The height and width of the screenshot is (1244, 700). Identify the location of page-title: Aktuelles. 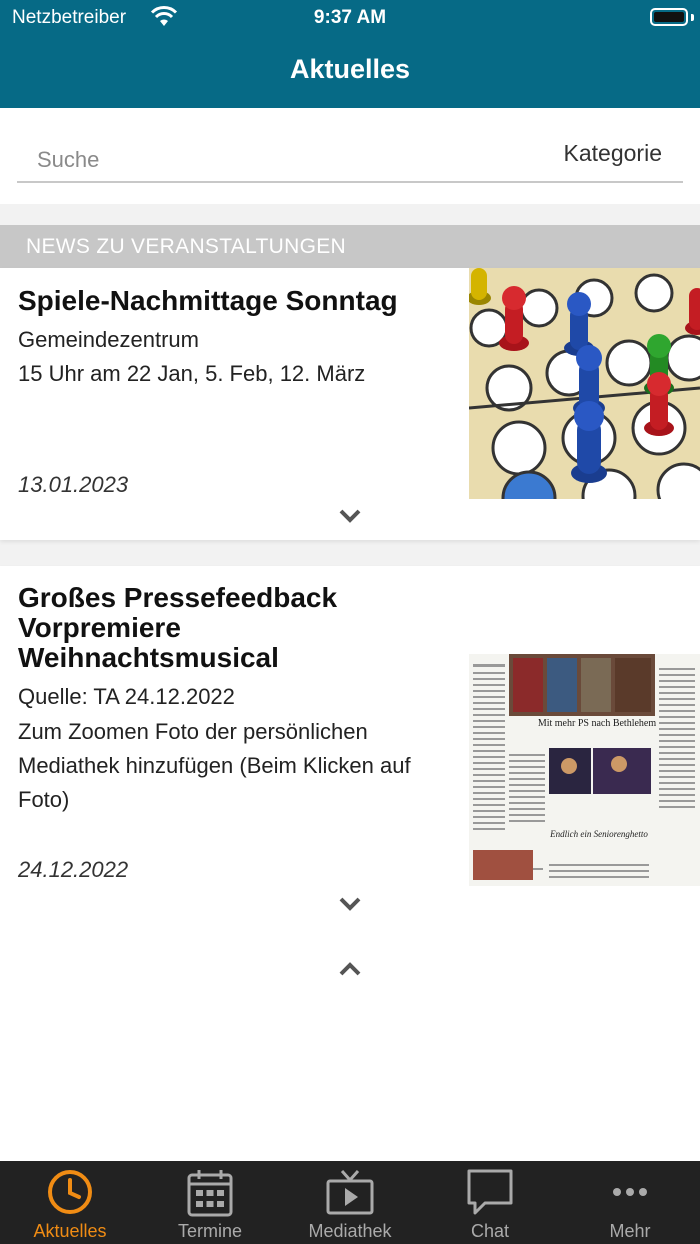
(350, 69).